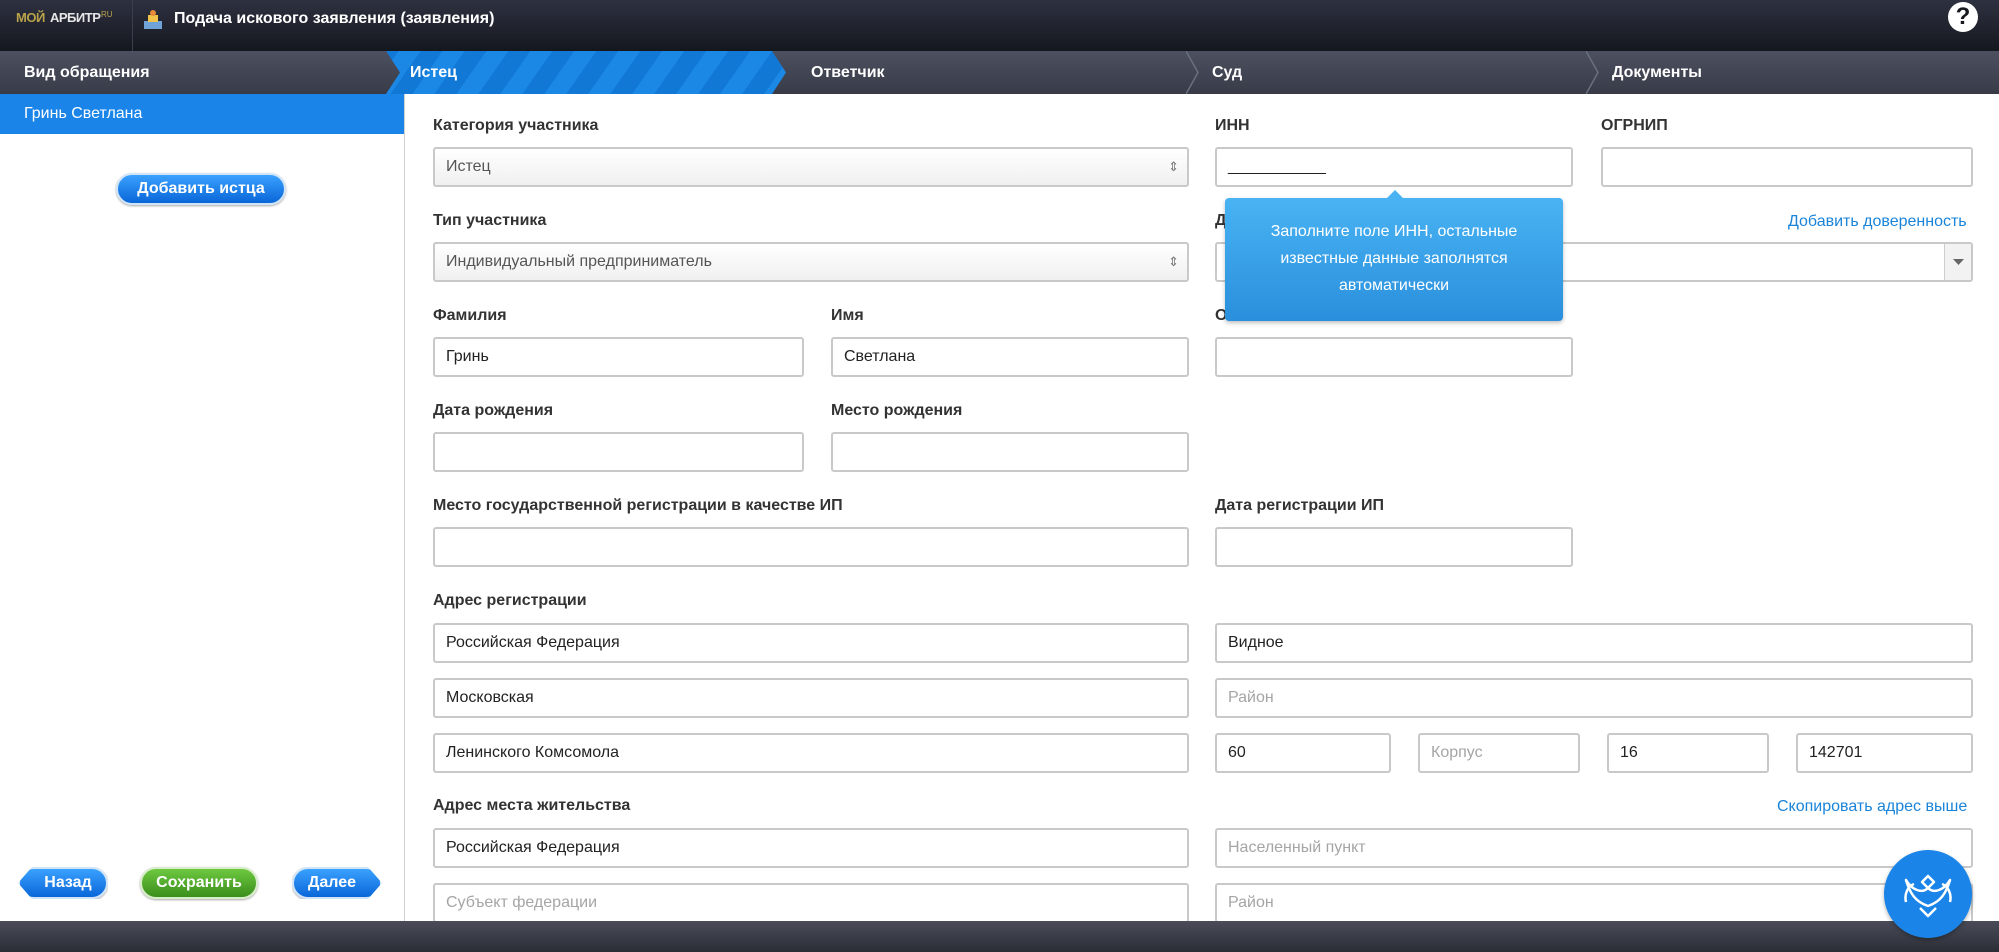 Image resolution: width=1999 pixels, height=952 pixels. I want to click on live-district-input: Район, so click(1594, 903).